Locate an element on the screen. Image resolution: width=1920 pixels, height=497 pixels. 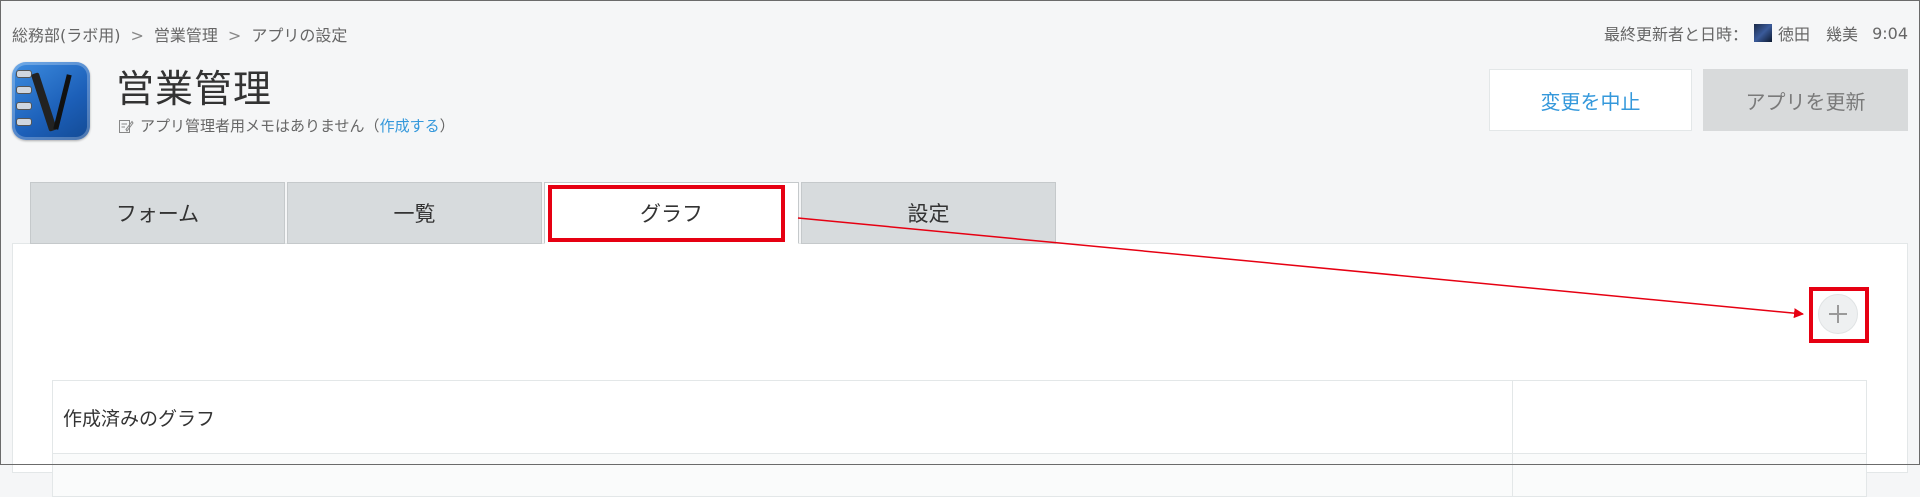
edit-memo-icon is located at coordinates (126, 126).